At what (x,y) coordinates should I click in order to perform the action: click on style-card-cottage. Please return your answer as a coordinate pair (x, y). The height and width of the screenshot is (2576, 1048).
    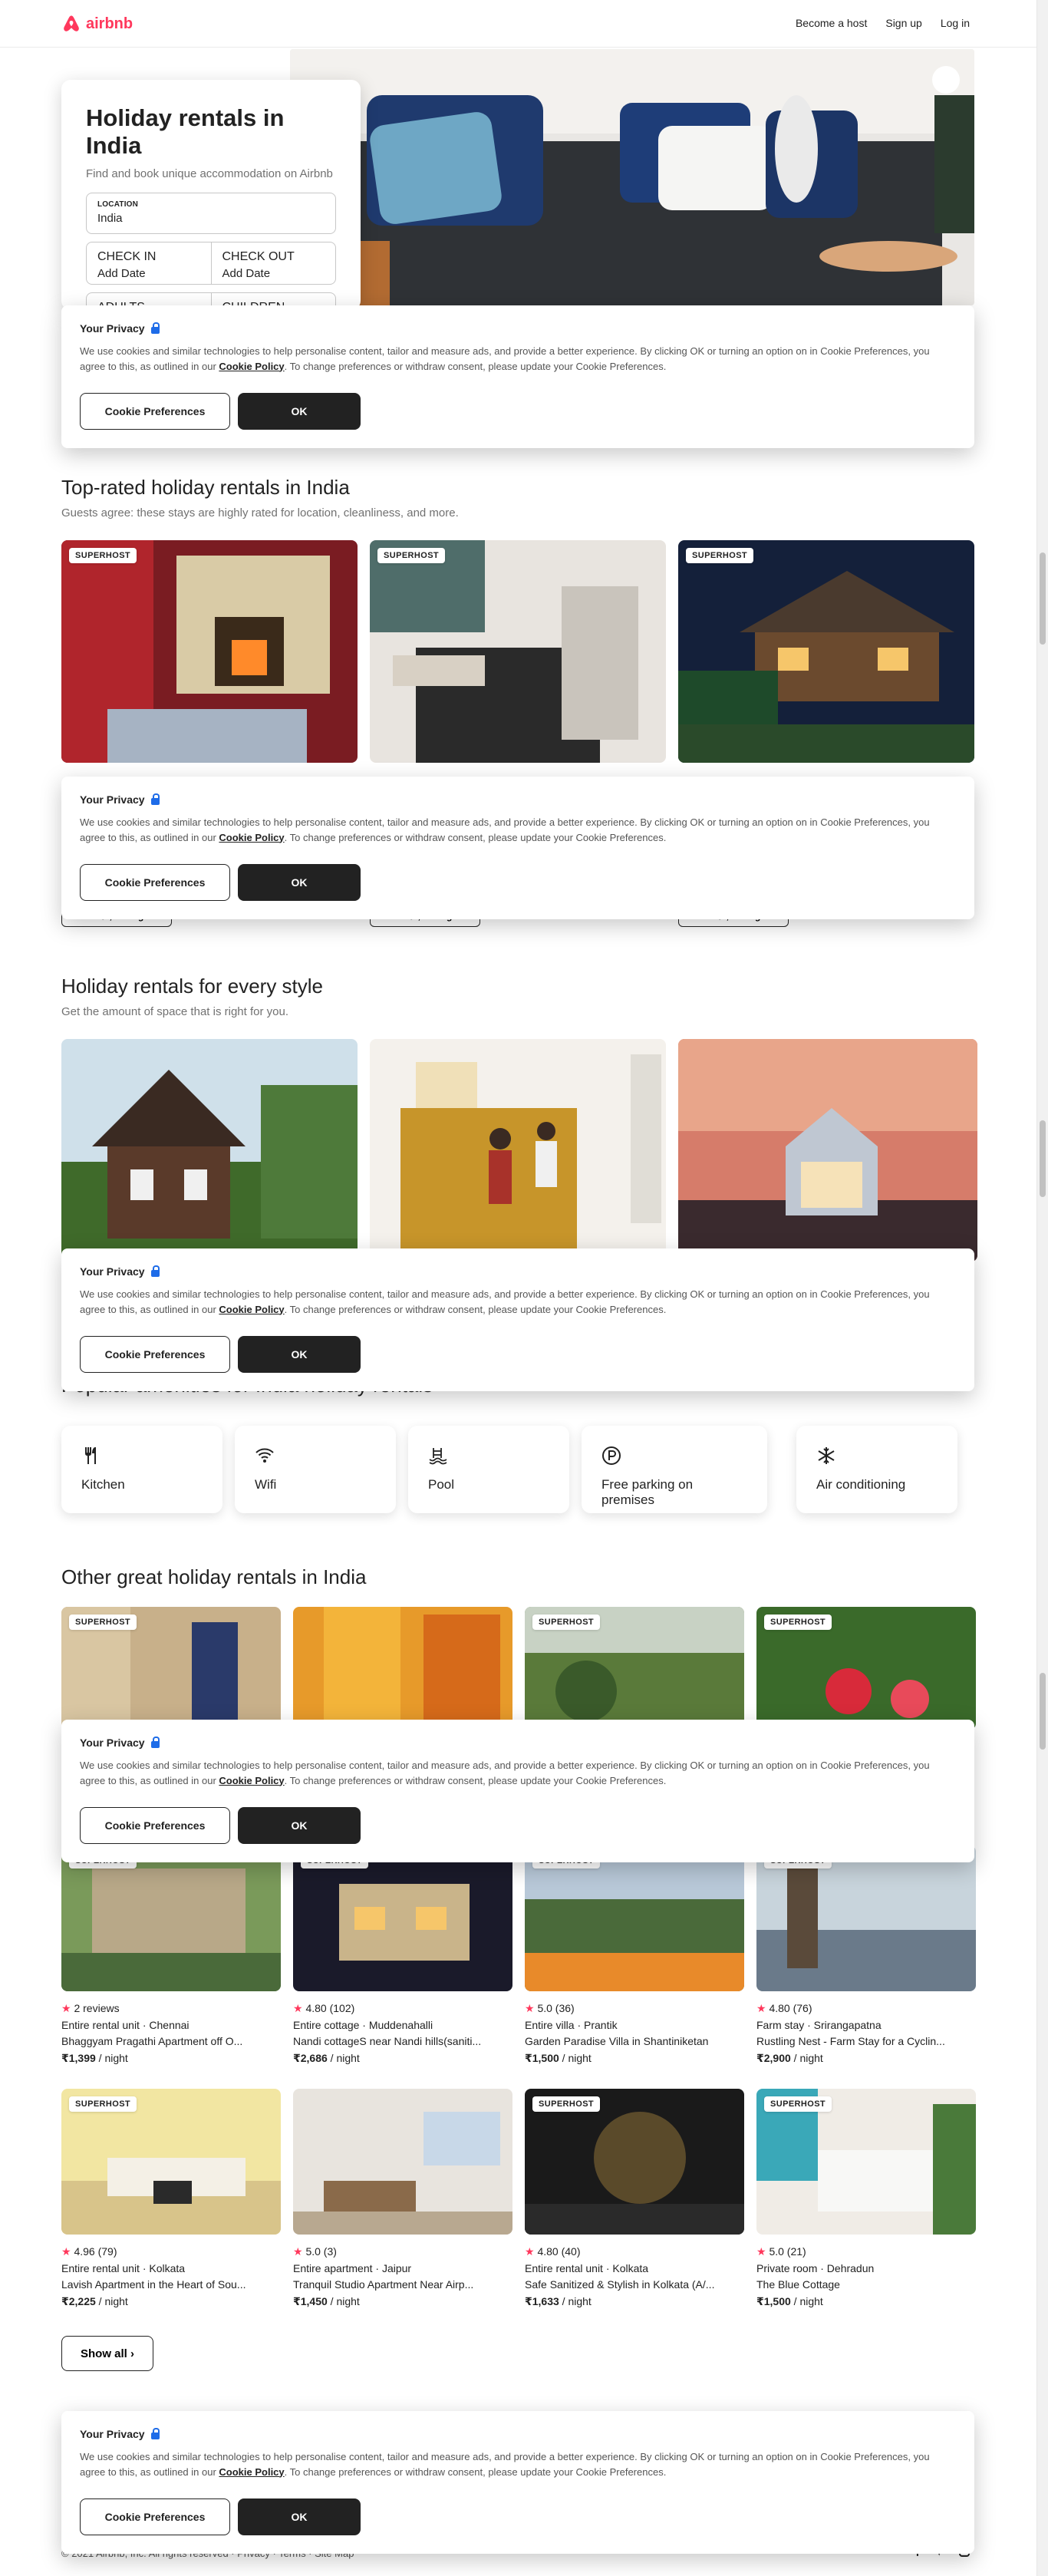
    Looking at the image, I should click on (210, 1150).